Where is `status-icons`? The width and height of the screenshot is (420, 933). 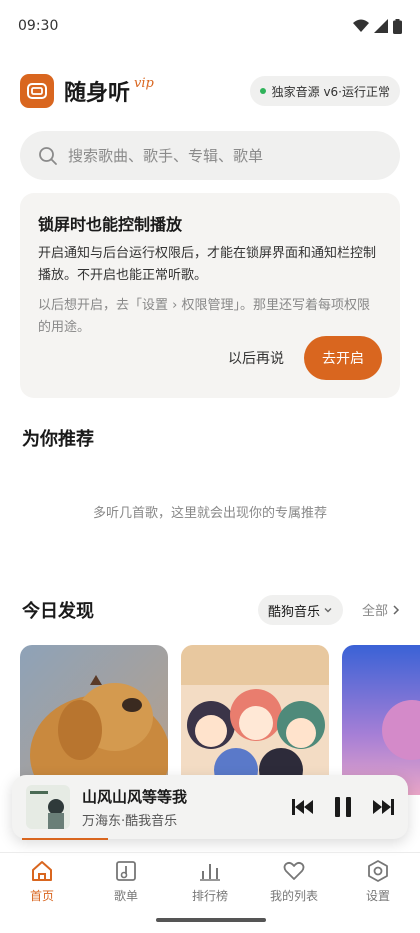
status-icons is located at coordinates (377, 26).